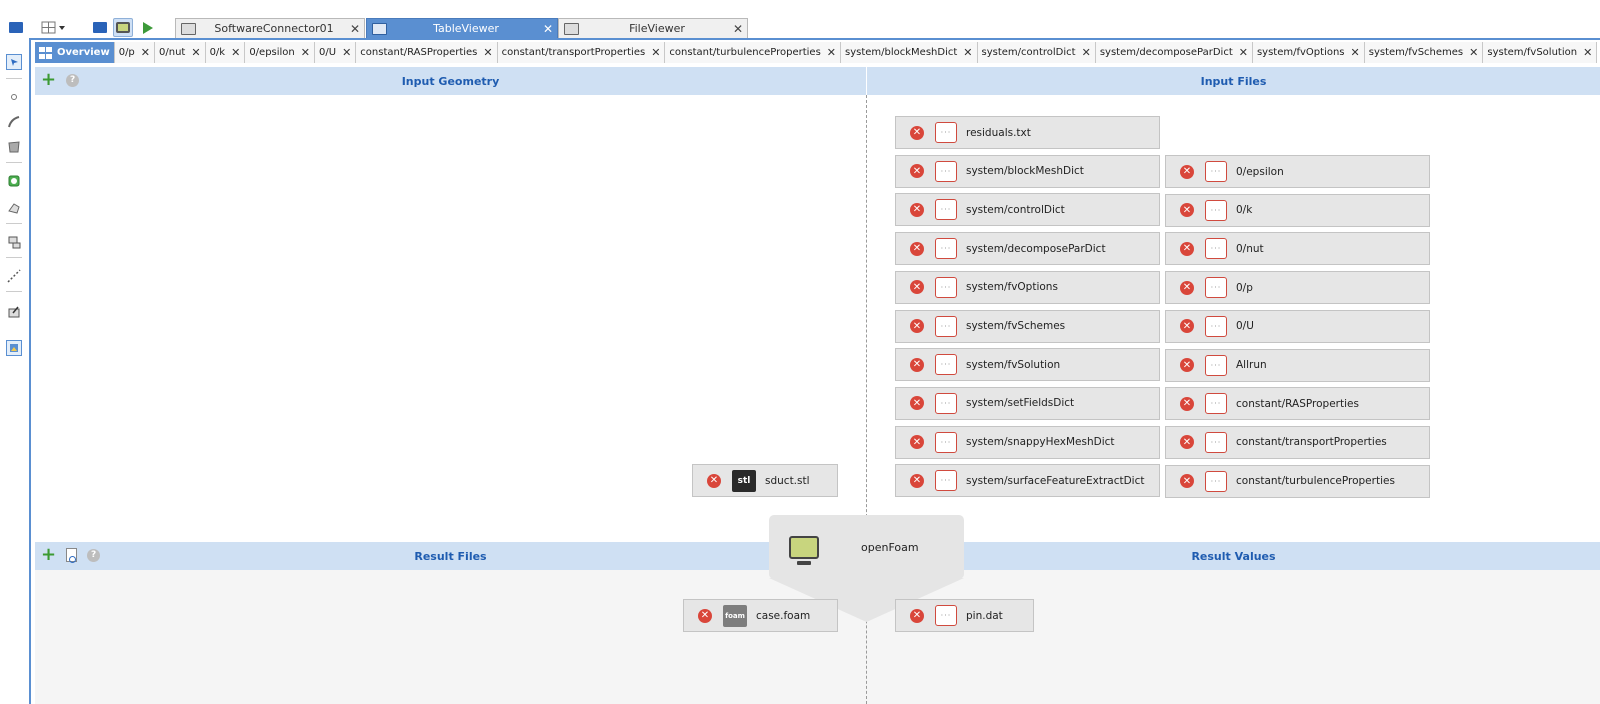  Describe the element at coordinates (270, 28) in the screenshot. I see `window-tab-softwareconnector: SoftwareConnector01 ✕` at that location.